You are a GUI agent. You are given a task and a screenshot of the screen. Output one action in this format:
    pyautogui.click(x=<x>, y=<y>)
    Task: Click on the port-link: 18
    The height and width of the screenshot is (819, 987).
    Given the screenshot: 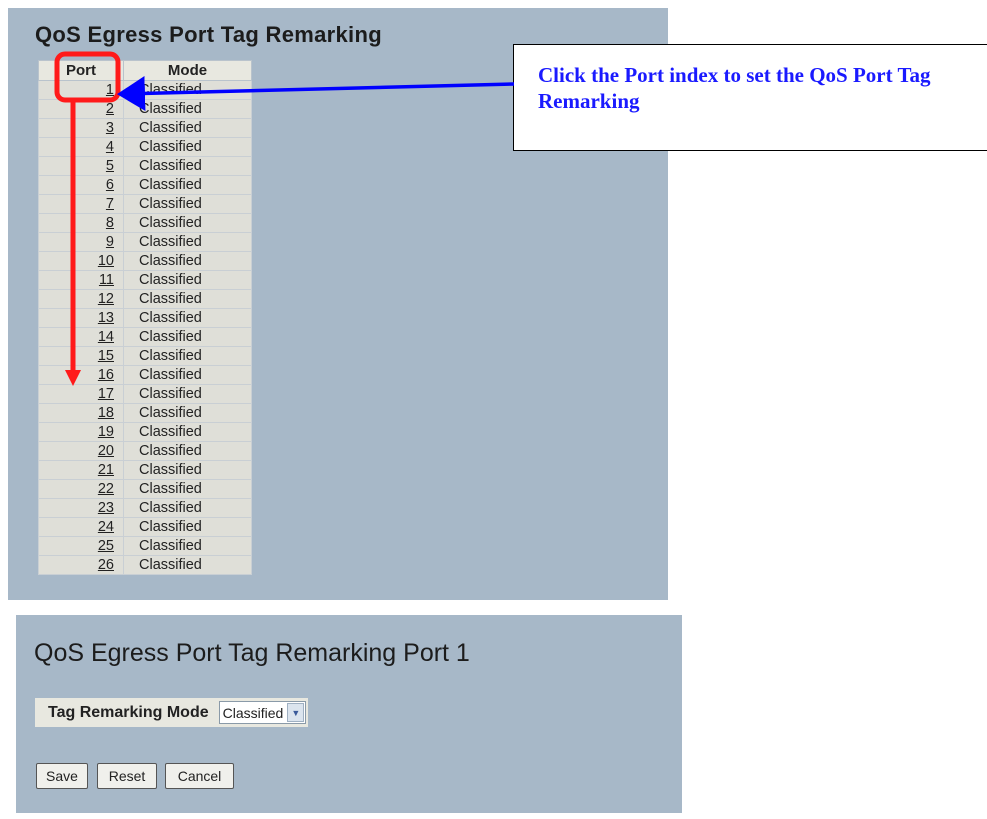 What is the action you would take?
    pyautogui.click(x=106, y=413)
    